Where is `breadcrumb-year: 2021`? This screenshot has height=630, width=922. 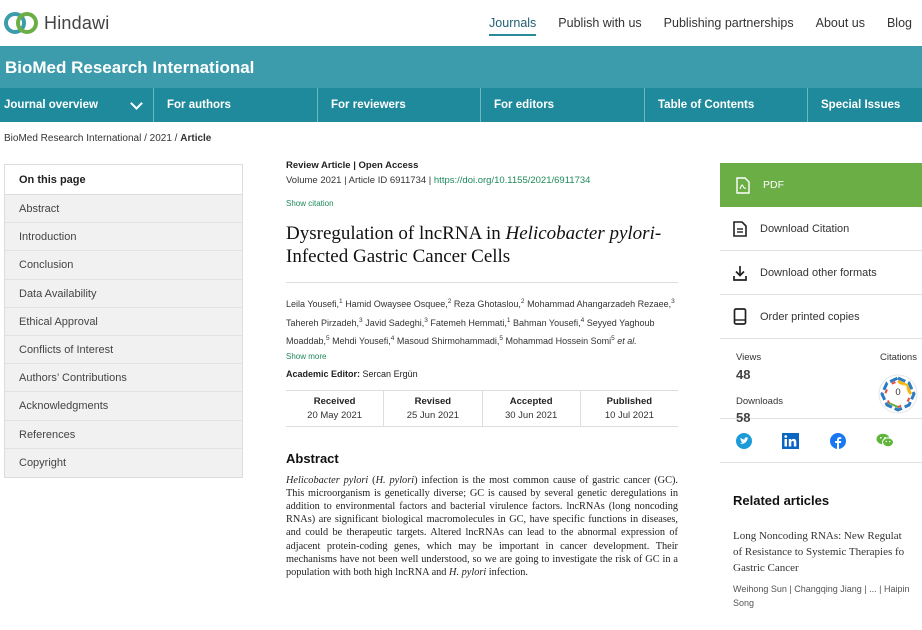
breadcrumb-year: 2021 is located at coordinates (161, 138).